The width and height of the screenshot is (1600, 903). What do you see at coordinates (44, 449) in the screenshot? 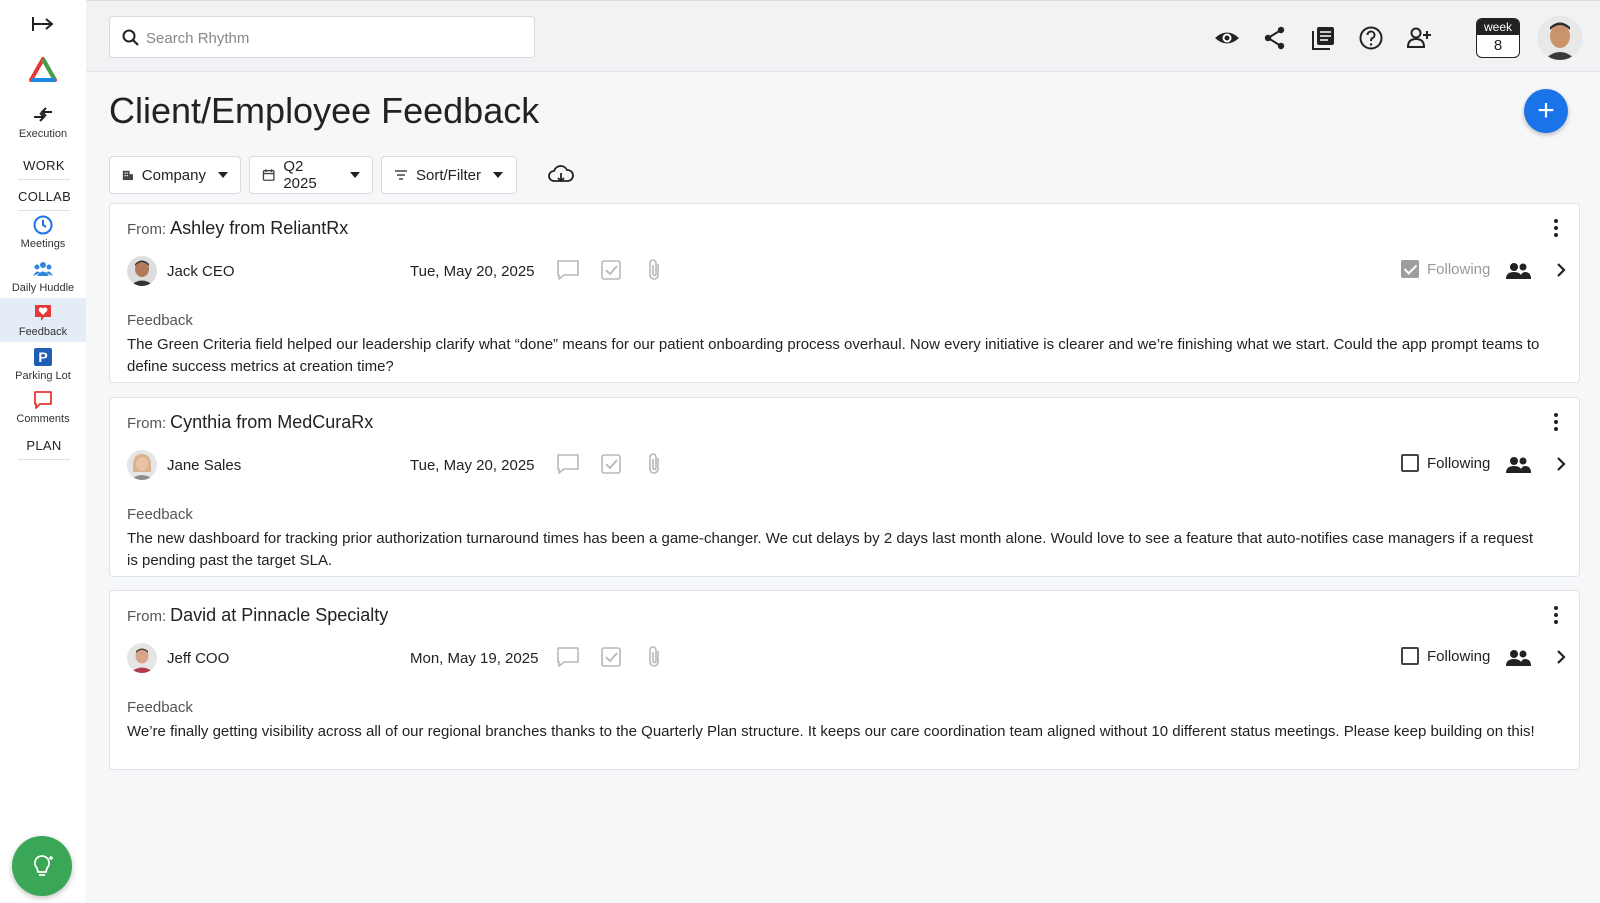
I see `sidebar-section-plan: PLAN` at bounding box center [44, 449].